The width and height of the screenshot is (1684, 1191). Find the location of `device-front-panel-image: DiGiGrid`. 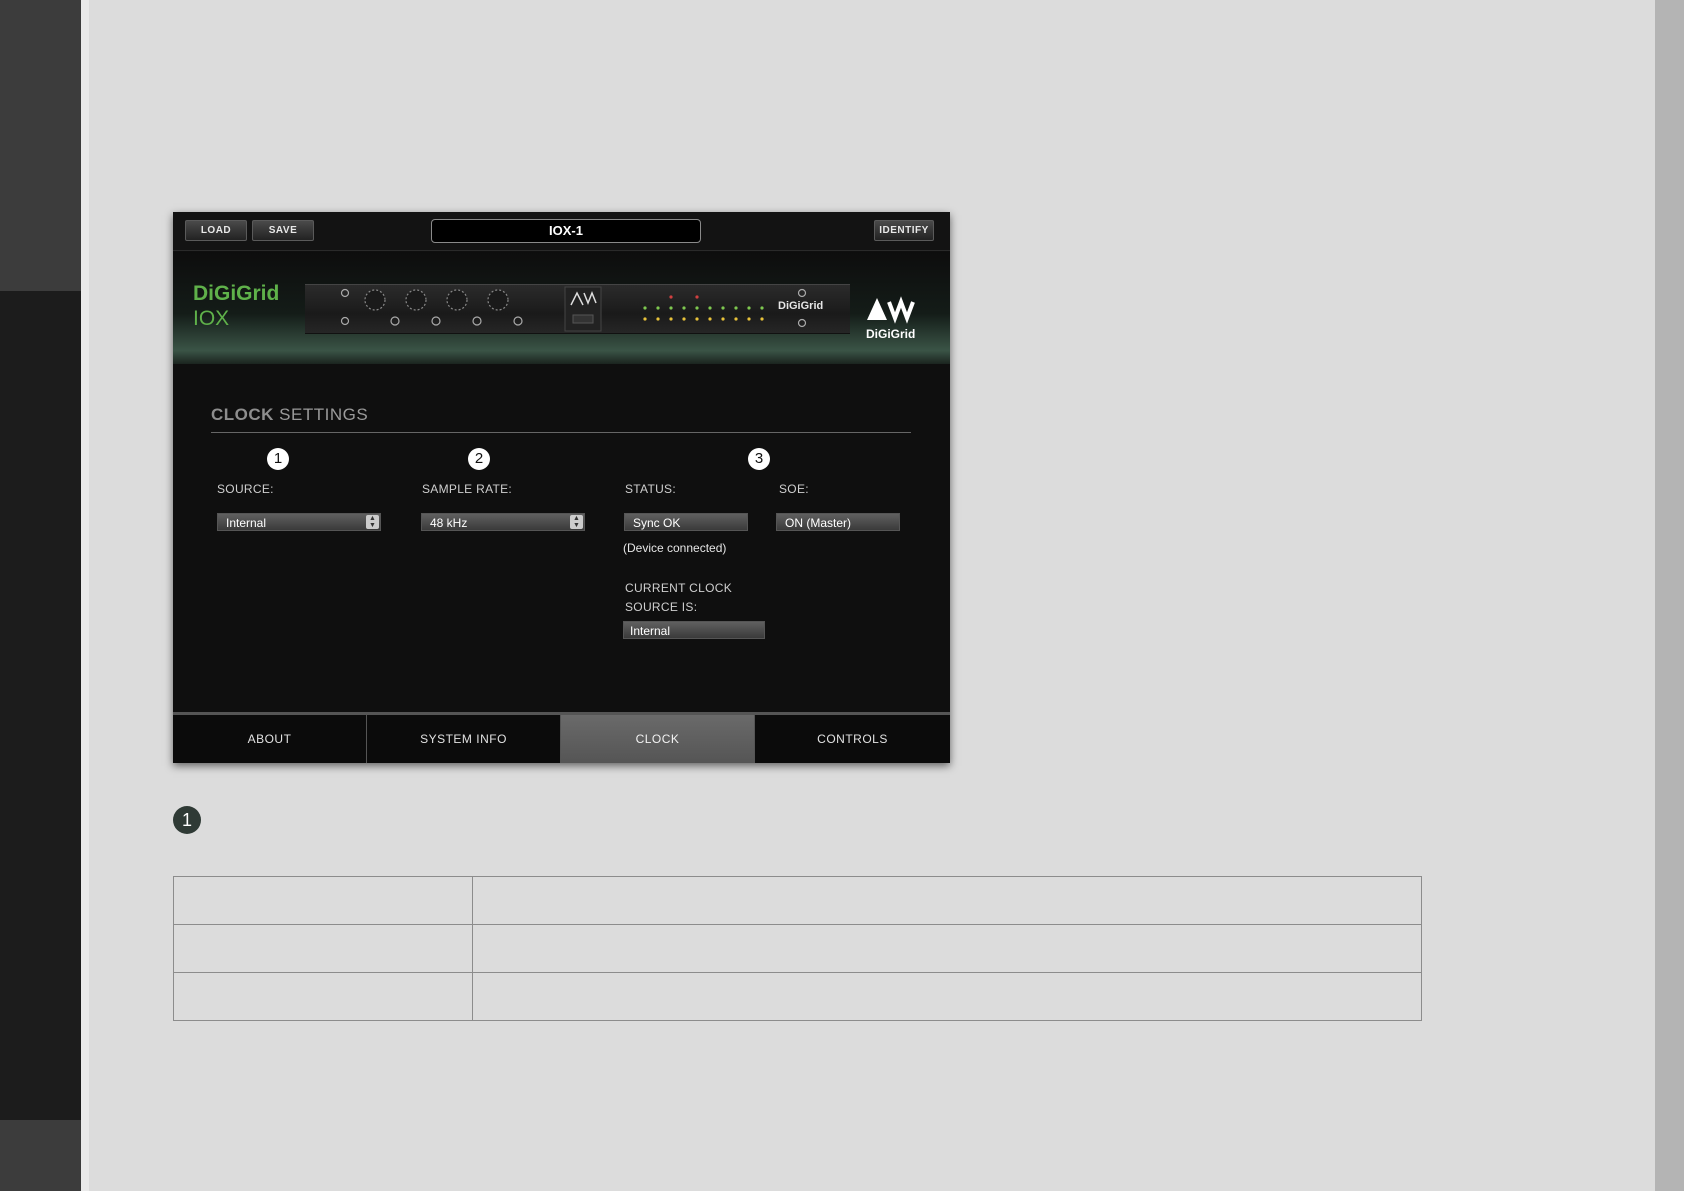

device-front-panel-image: DiGiGrid is located at coordinates (577, 309).